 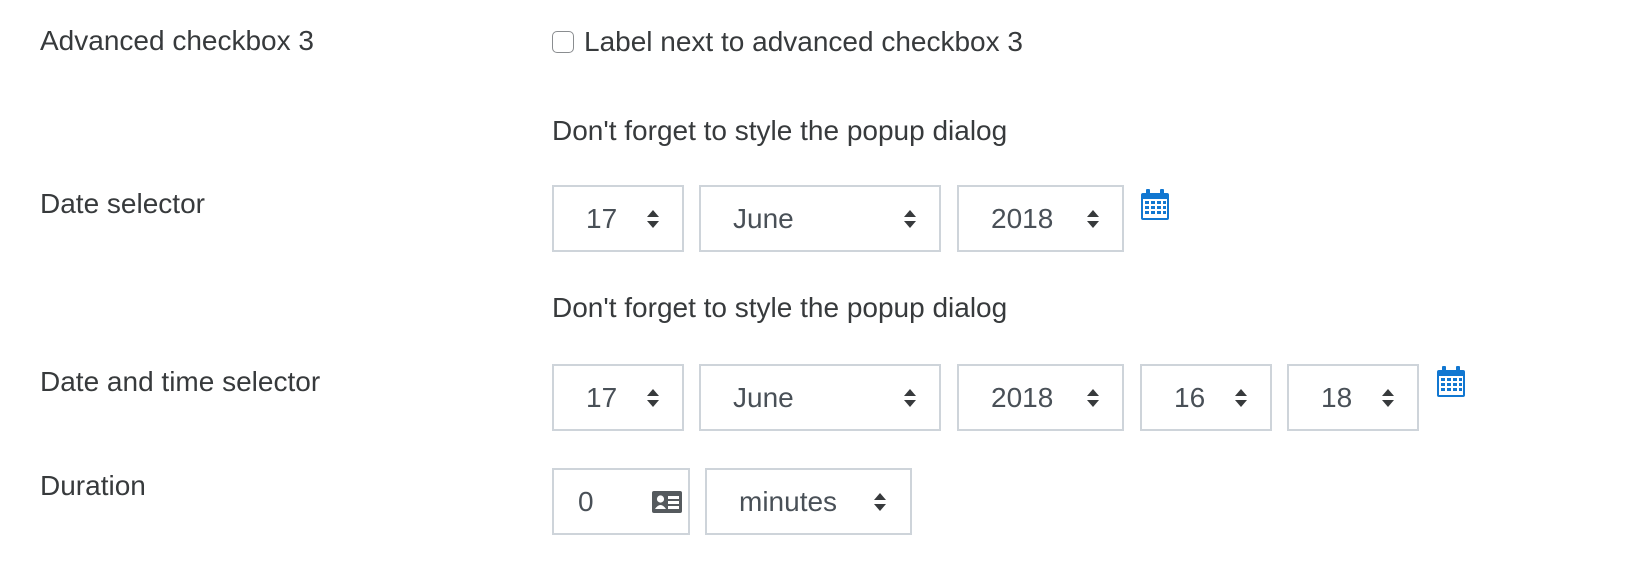 I want to click on advanced-checkbox-group: Label next to advanced checkbox 3, so click(x=787, y=42).